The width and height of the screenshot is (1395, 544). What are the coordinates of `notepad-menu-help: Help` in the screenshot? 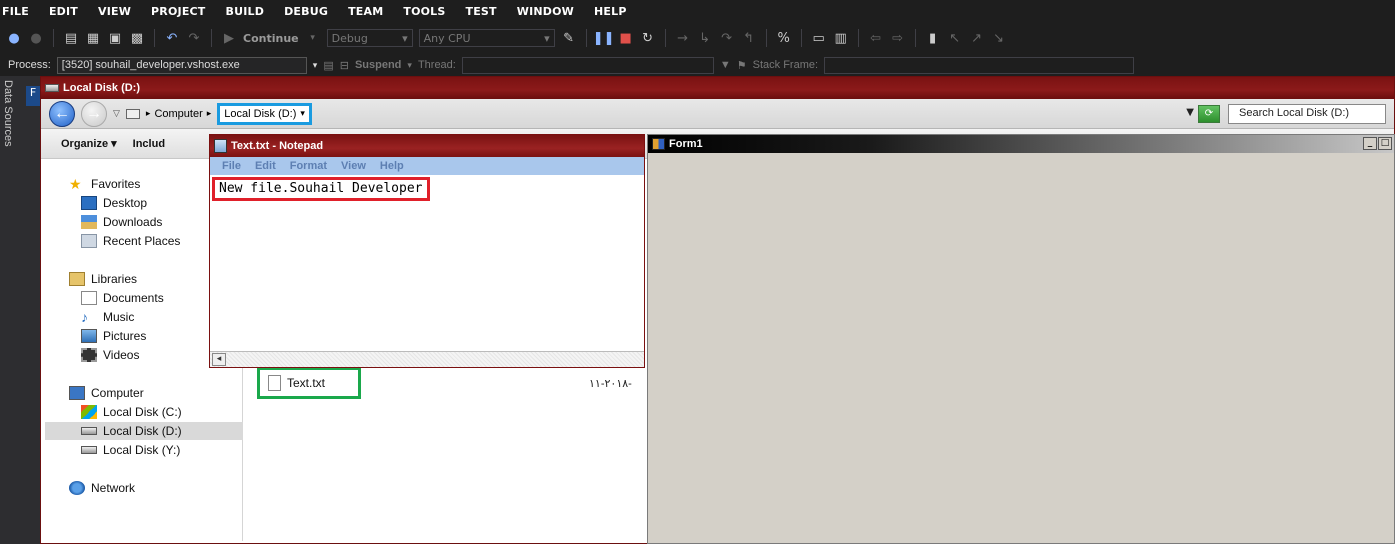 It's located at (392, 166).